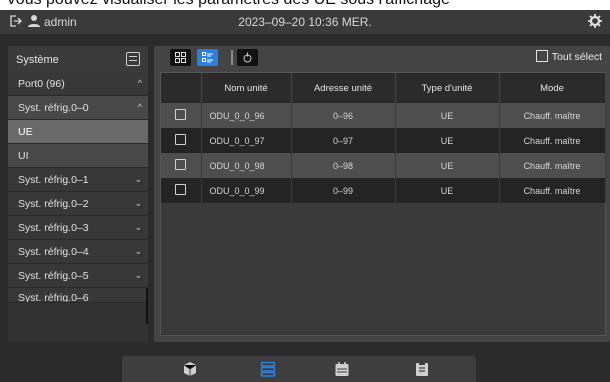 This screenshot has width=610, height=382. I want to click on table-row: ODU_0_0_96 0–96 UE Chauff. maître, so click(383, 115).